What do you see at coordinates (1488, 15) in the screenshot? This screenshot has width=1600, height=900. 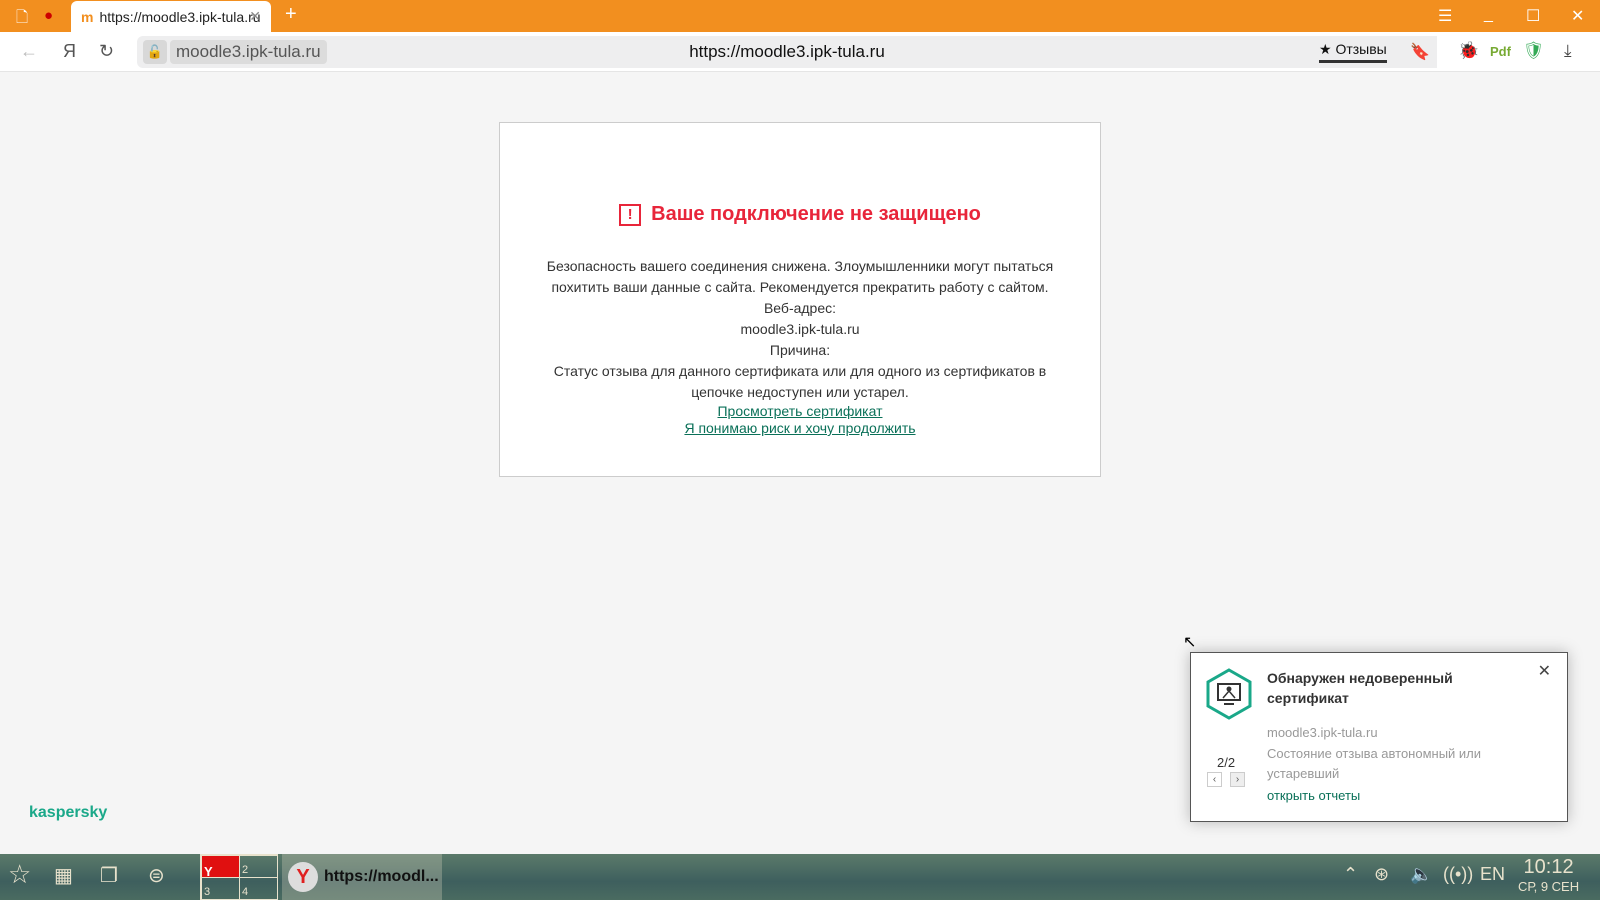 I see `minimize-icon: _` at bounding box center [1488, 15].